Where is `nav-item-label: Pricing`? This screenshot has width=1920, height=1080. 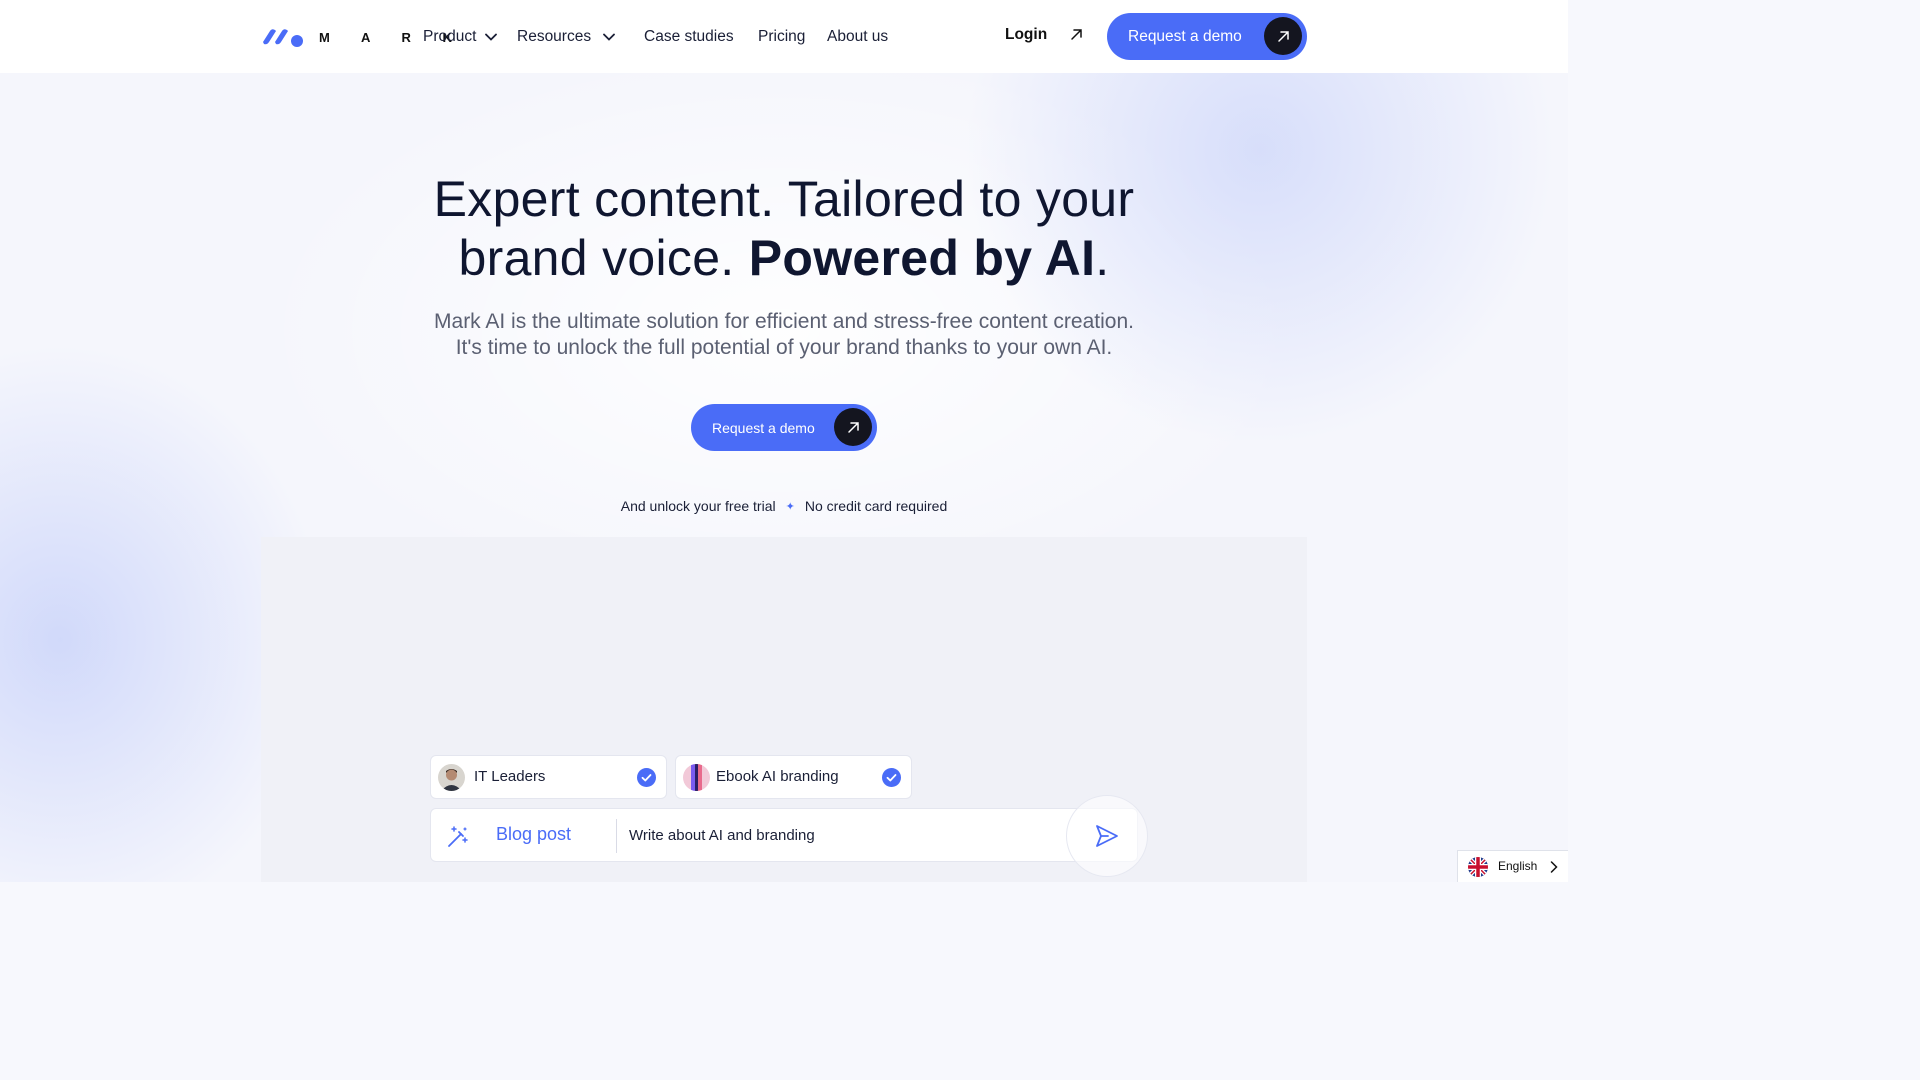
nav-item-label: Pricing is located at coordinates (782, 36).